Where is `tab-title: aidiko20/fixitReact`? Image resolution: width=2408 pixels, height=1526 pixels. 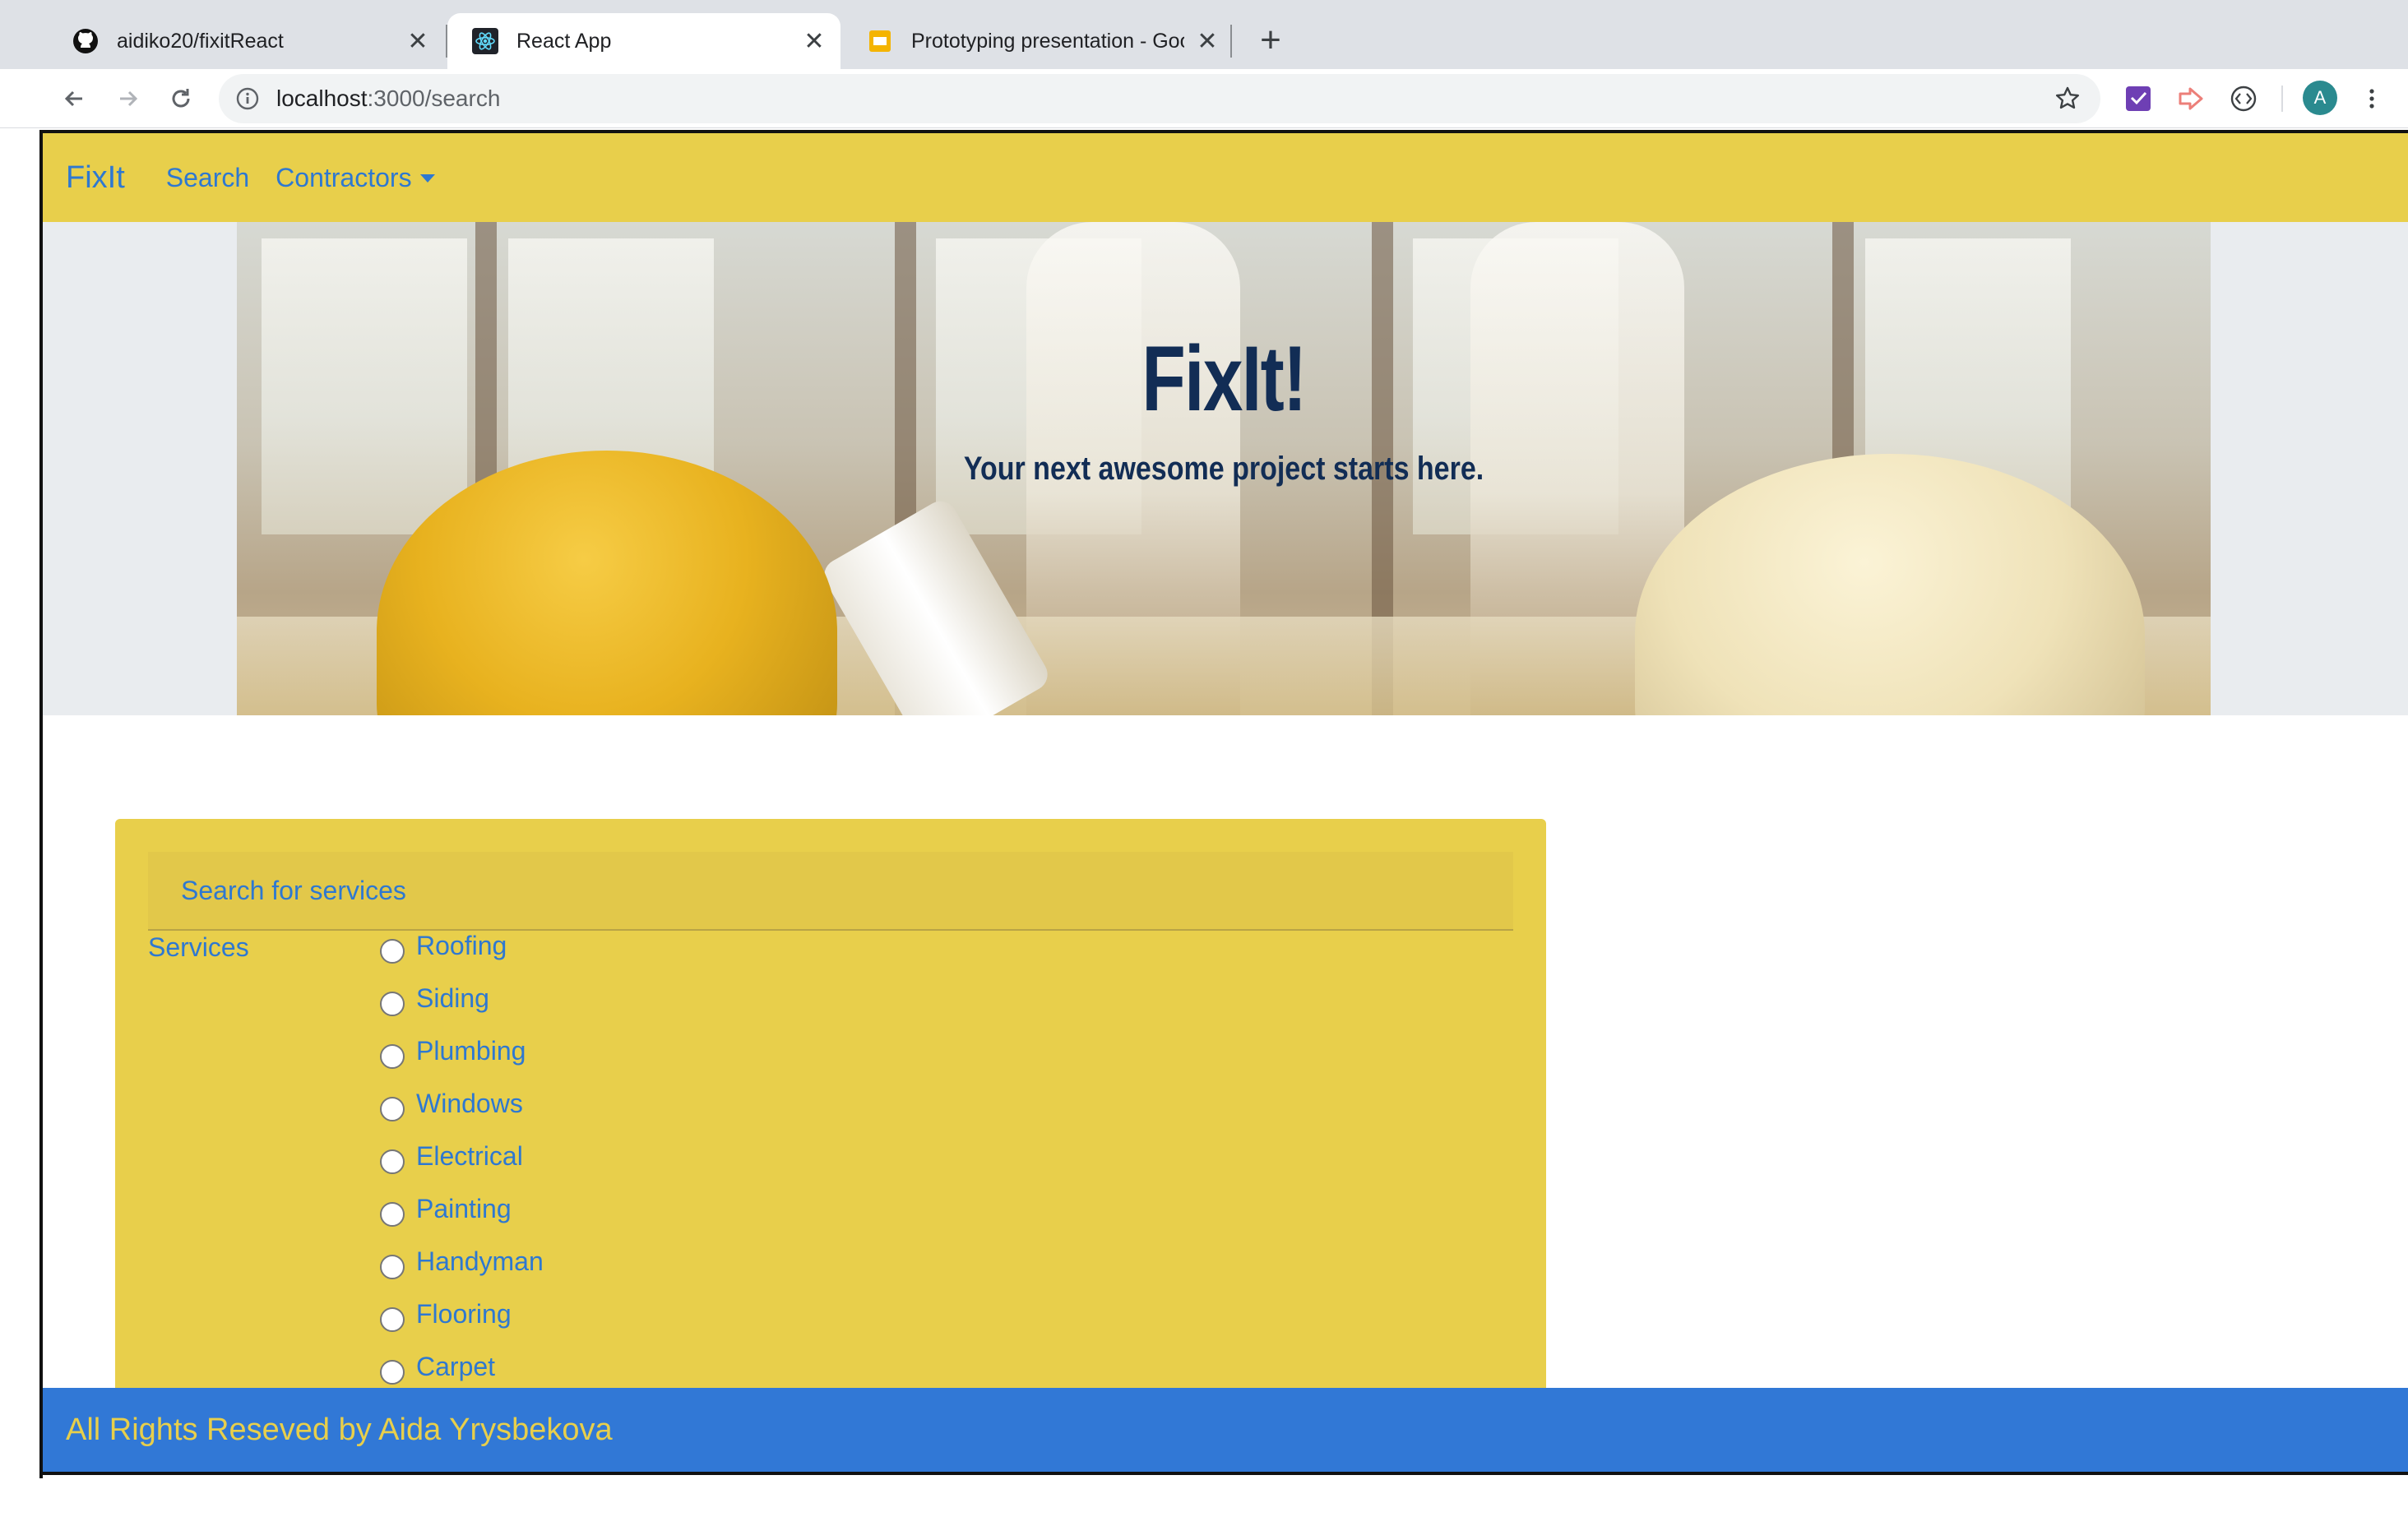
tab-title: aidiko20/fixitReact is located at coordinates (200, 41).